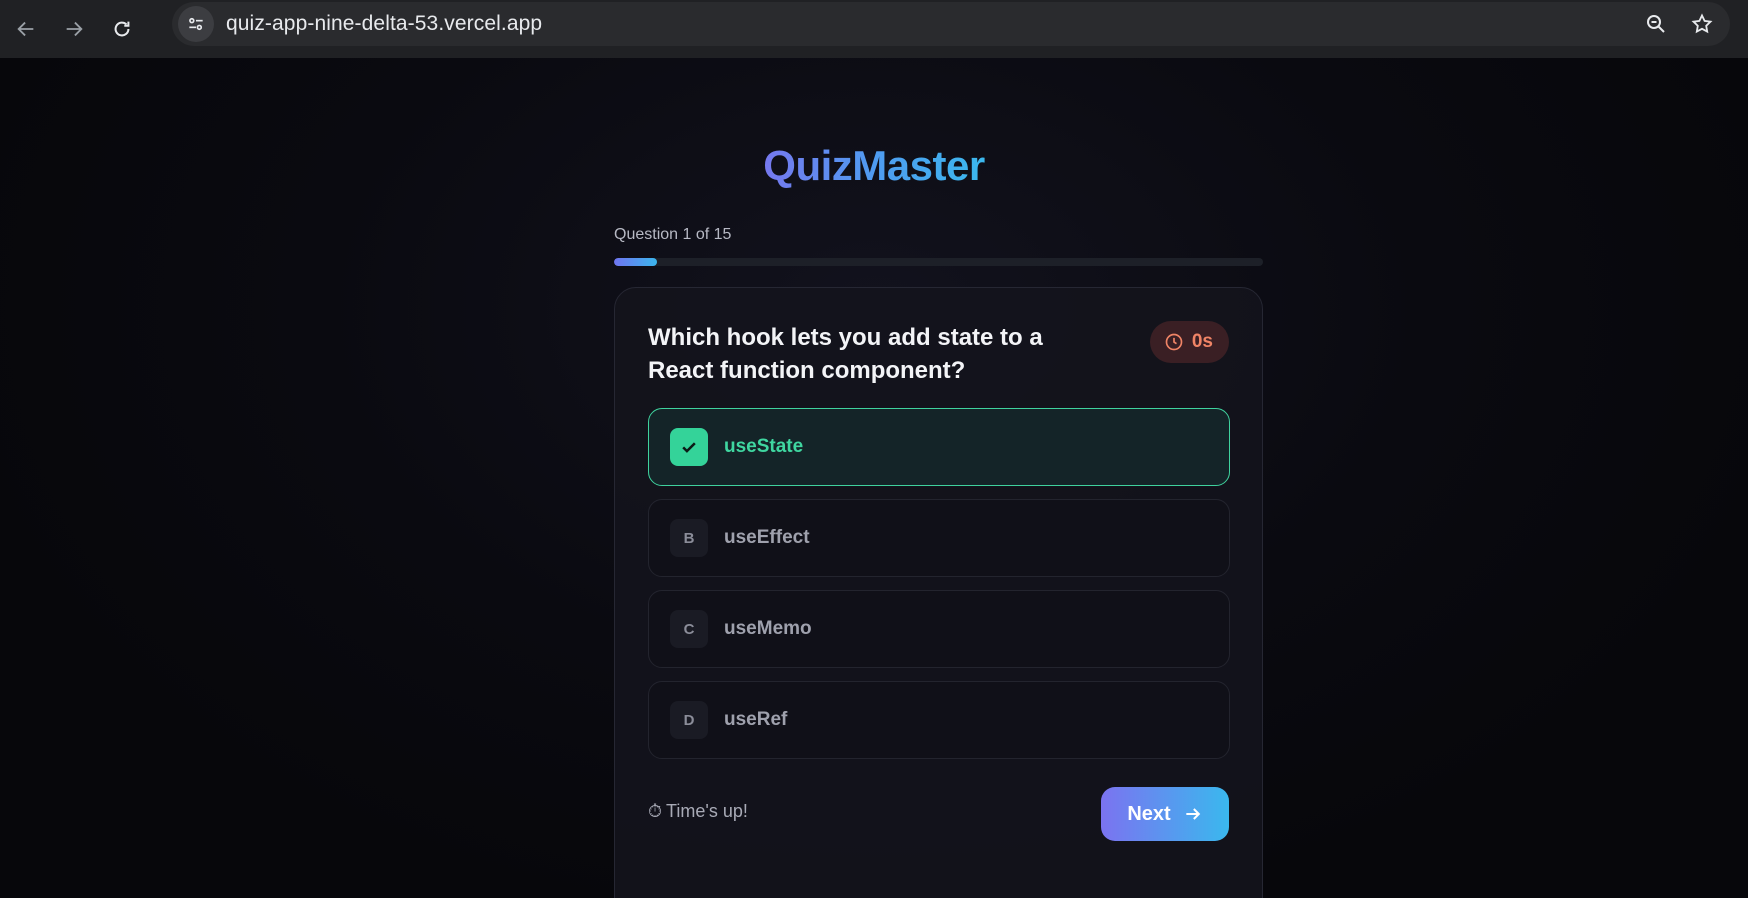  I want to click on star-icon, so click(1702, 23).